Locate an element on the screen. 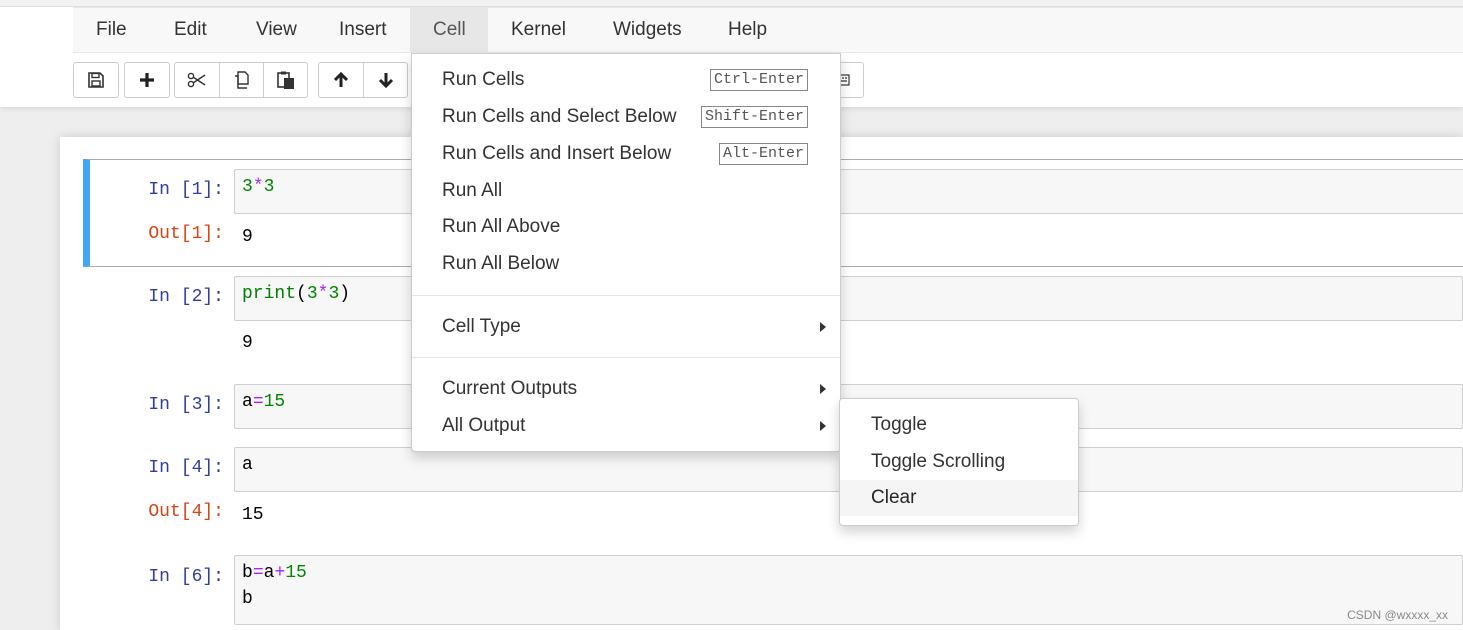 The image size is (1463, 630). code-cell-6: In [6]: b=a+15 b is located at coordinates (773, 592).